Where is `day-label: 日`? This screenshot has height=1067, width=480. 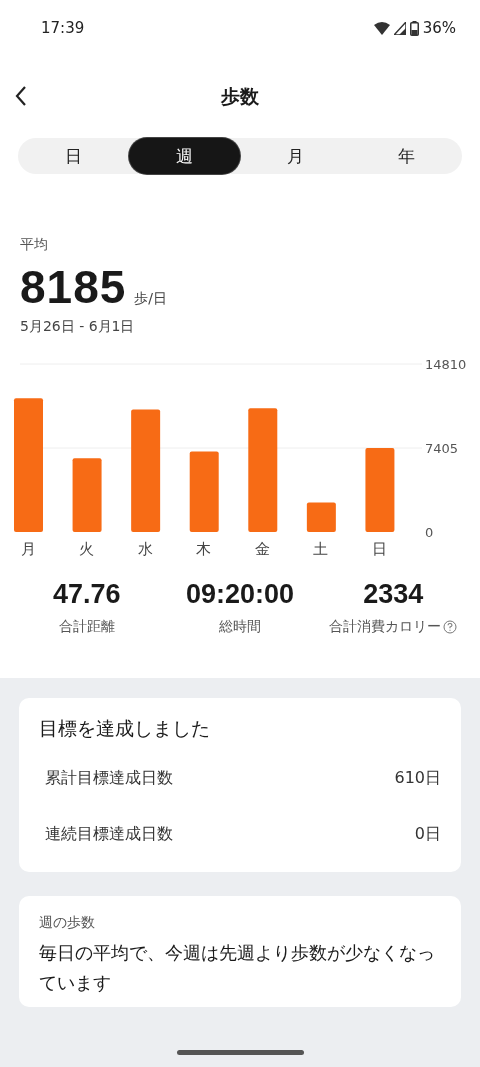
day-label: 日 is located at coordinates (379, 549).